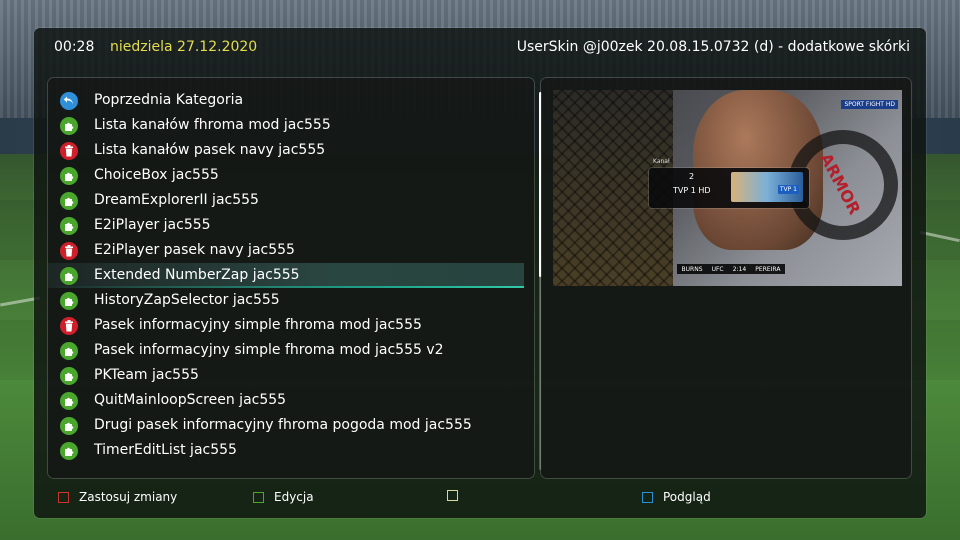 This screenshot has width=960, height=540. I want to click on yellow-key-hint, so click(457, 495).